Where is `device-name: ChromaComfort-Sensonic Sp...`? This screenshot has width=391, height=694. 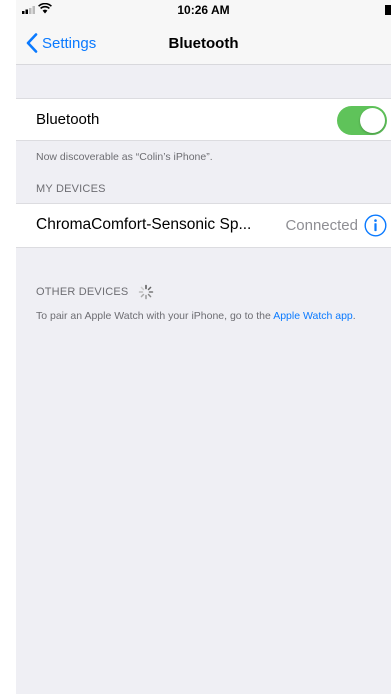 device-name: ChromaComfort-Sensonic Sp... is located at coordinates (144, 224).